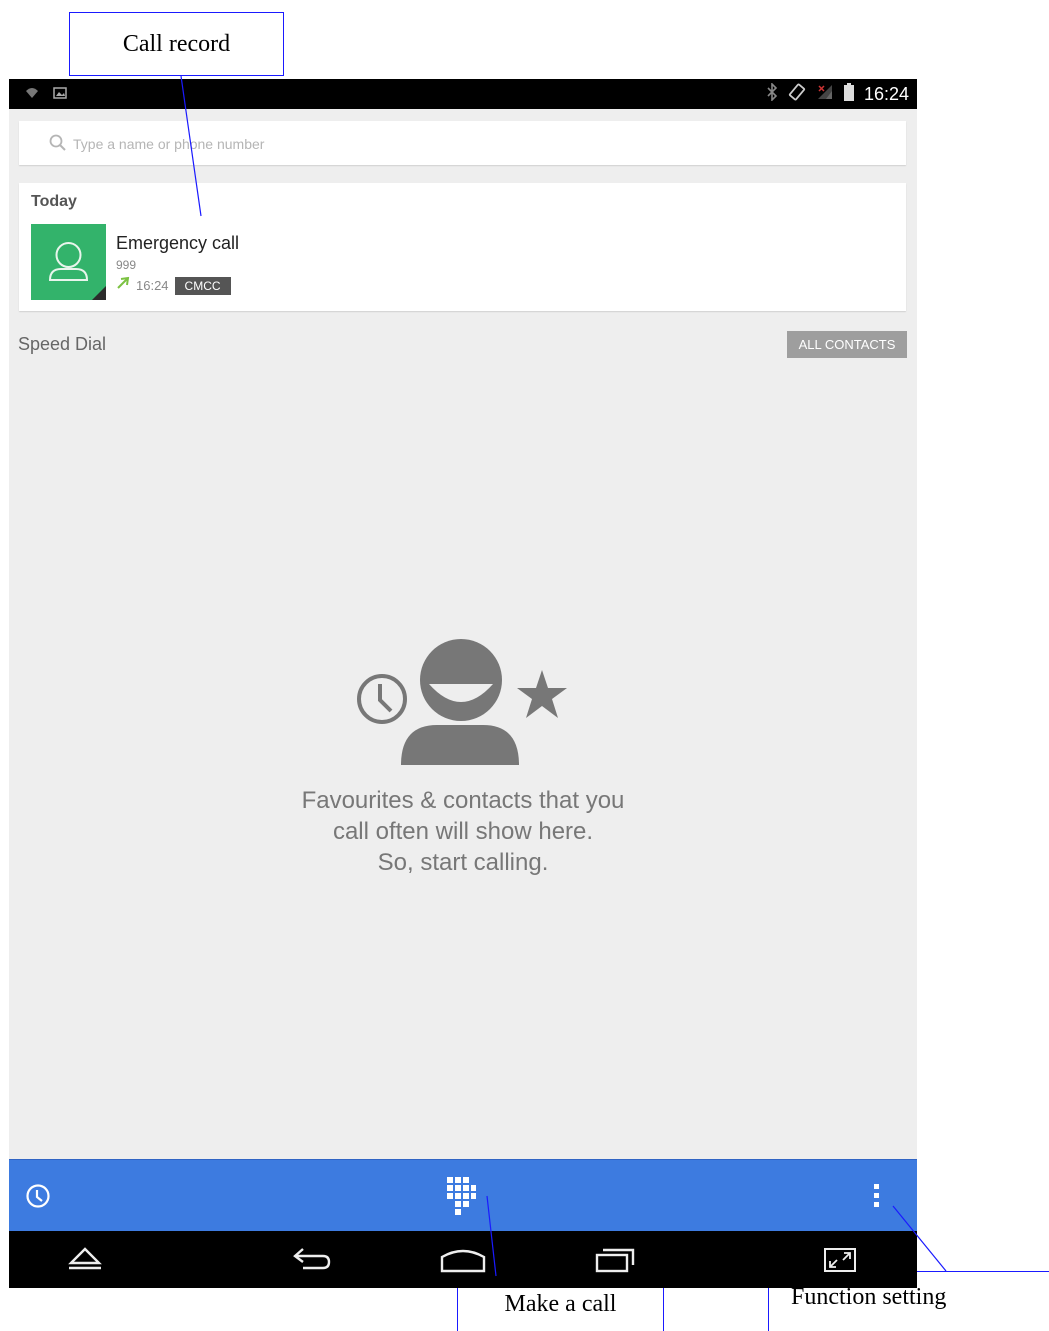 The image size is (1049, 1331). I want to click on call-entry-number: 999, so click(126, 265).